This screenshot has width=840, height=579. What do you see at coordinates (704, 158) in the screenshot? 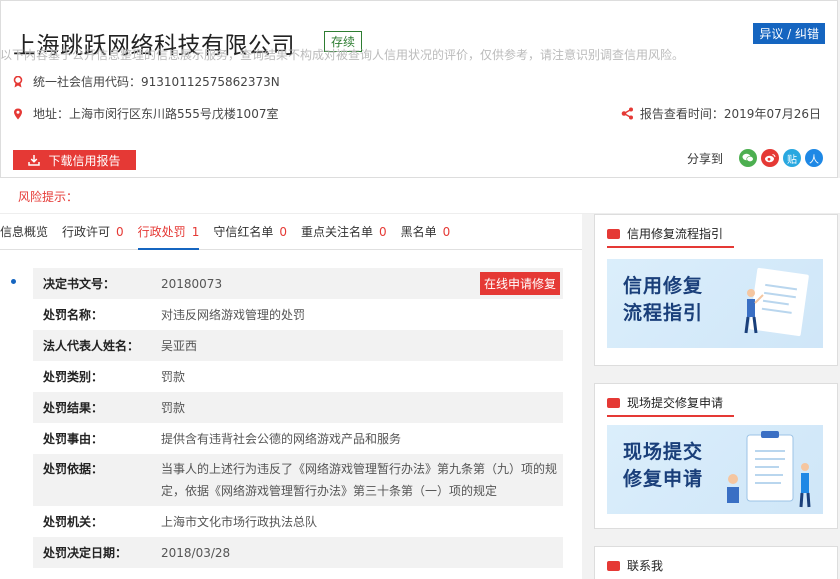
I see `share-label: 分享到` at bounding box center [704, 158].